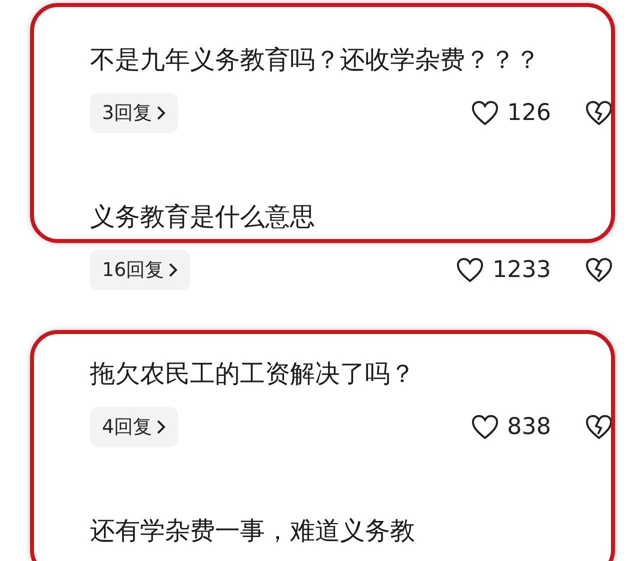 The height and width of the screenshot is (561, 640). What do you see at coordinates (315, 60) in the screenshot?
I see `comment-text: 不是九年义务教育吗？还收学杂费？？？` at bounding box center [315, 60].